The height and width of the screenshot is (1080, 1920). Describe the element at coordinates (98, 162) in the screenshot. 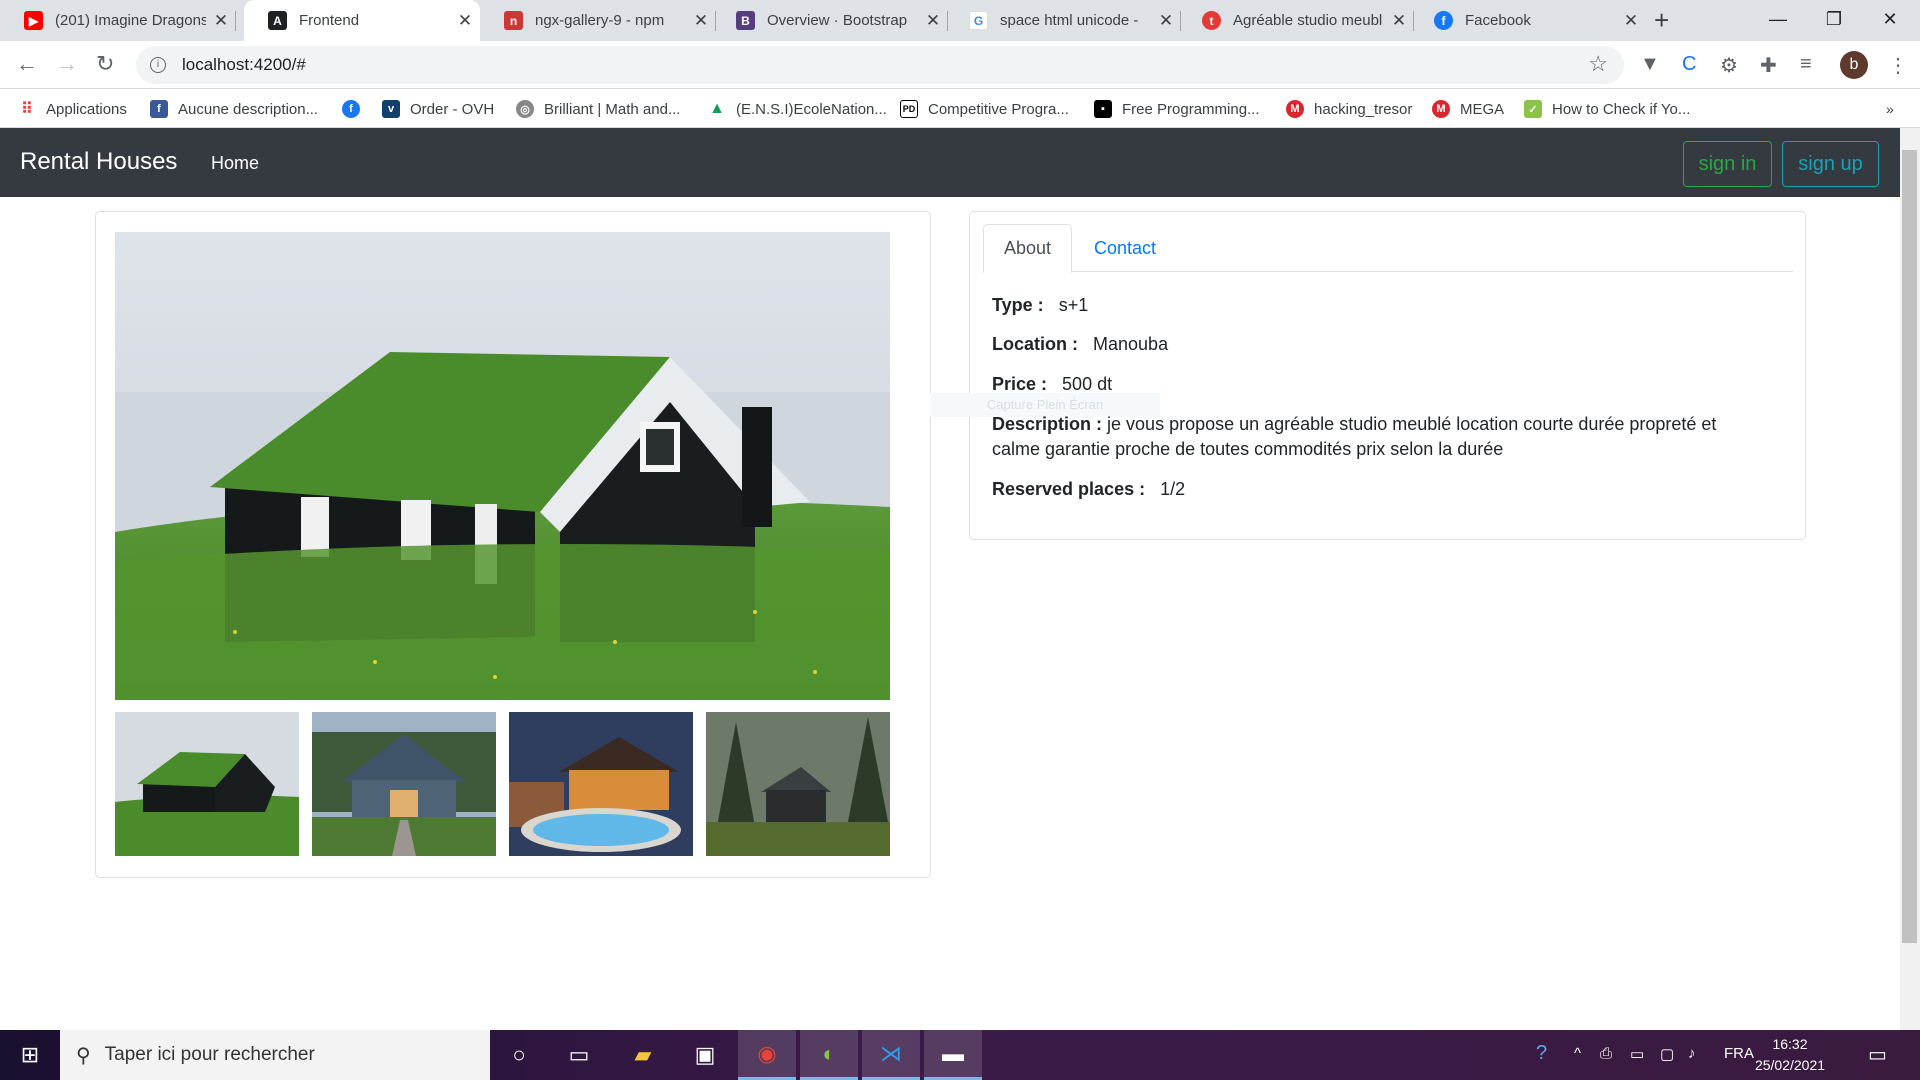

I see `brand-link: Rental Houses` at that location.